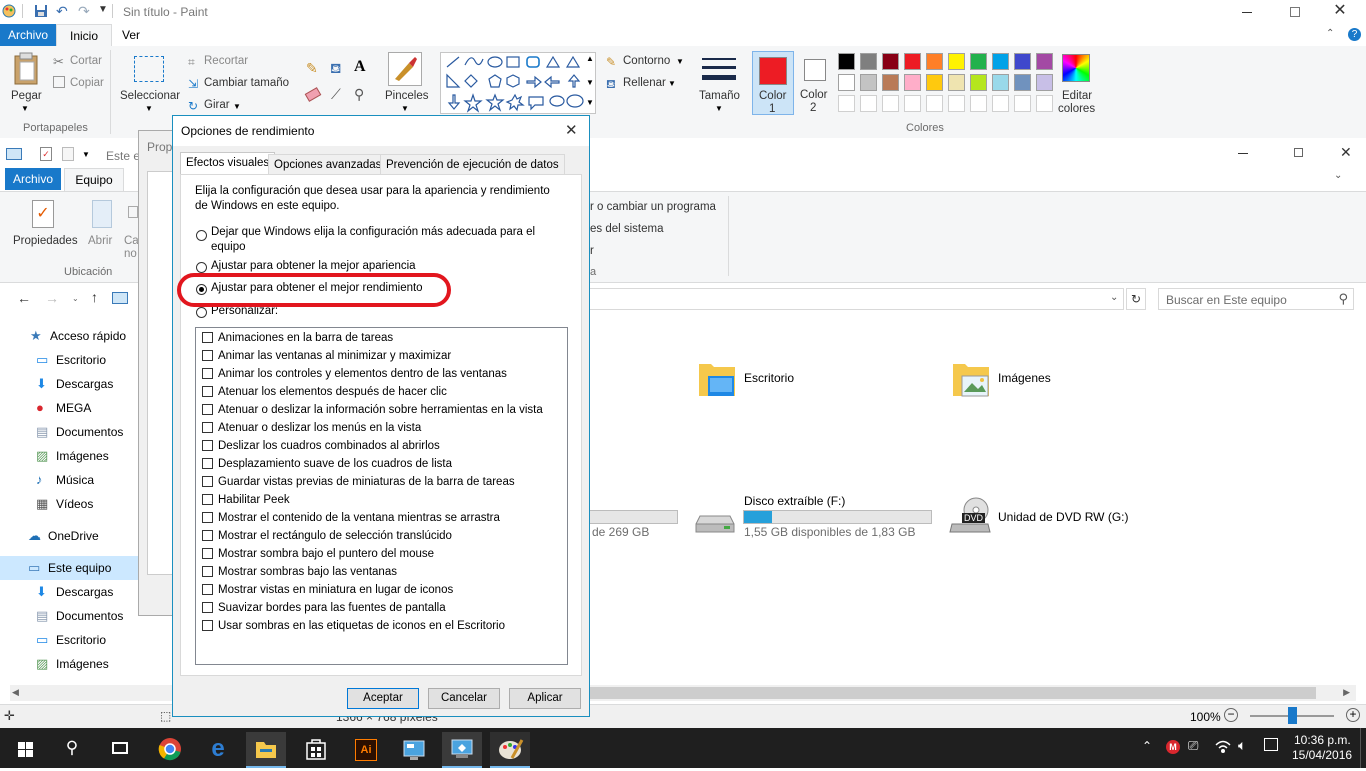 The image size is (1366, 771). Describe the element at coordinates (590, 82) in the screenshot. I see `shapes-scroll-down-icon: ▼` at that location.